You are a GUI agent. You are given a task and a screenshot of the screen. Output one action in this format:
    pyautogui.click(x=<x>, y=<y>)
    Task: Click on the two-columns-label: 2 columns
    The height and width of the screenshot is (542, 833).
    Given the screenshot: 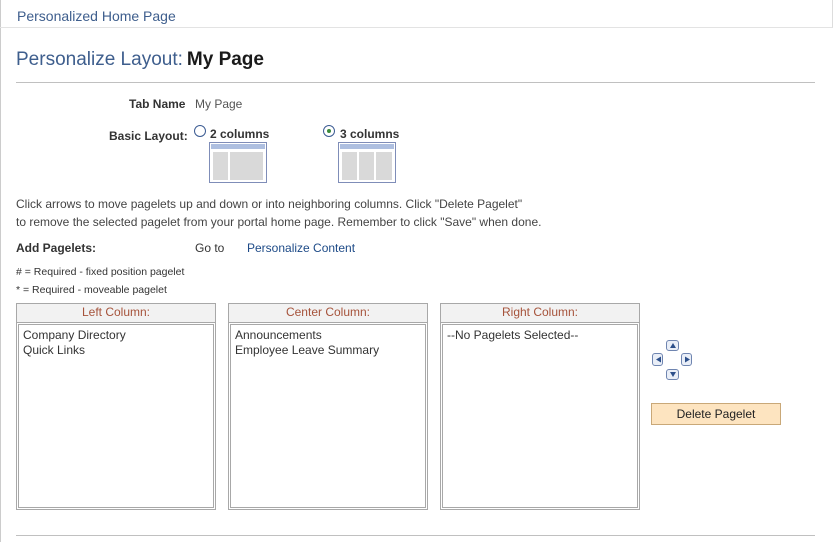 What is the action you would take?
    pyautogui.click(x=239, y=134)
    